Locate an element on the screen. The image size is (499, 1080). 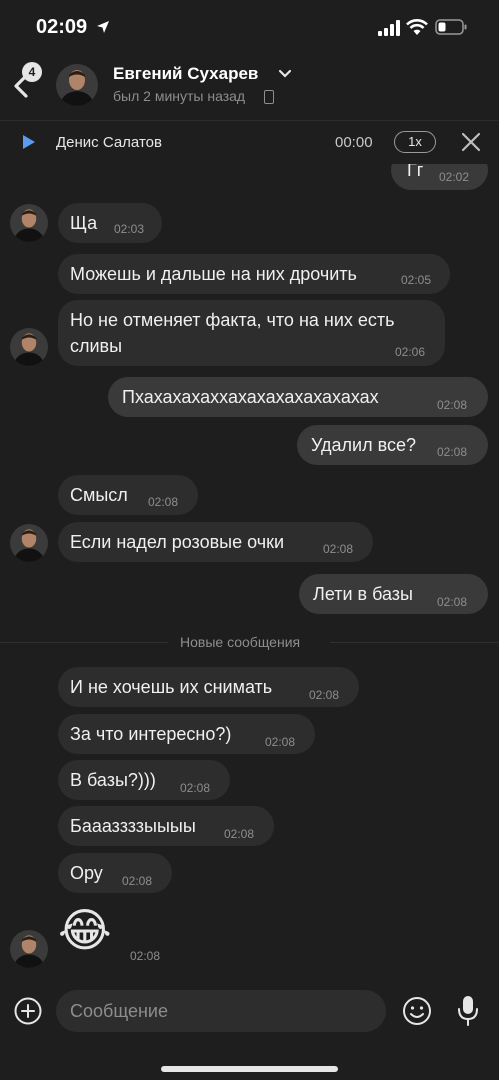
wifi-icon is located at coordinates (417, 27).